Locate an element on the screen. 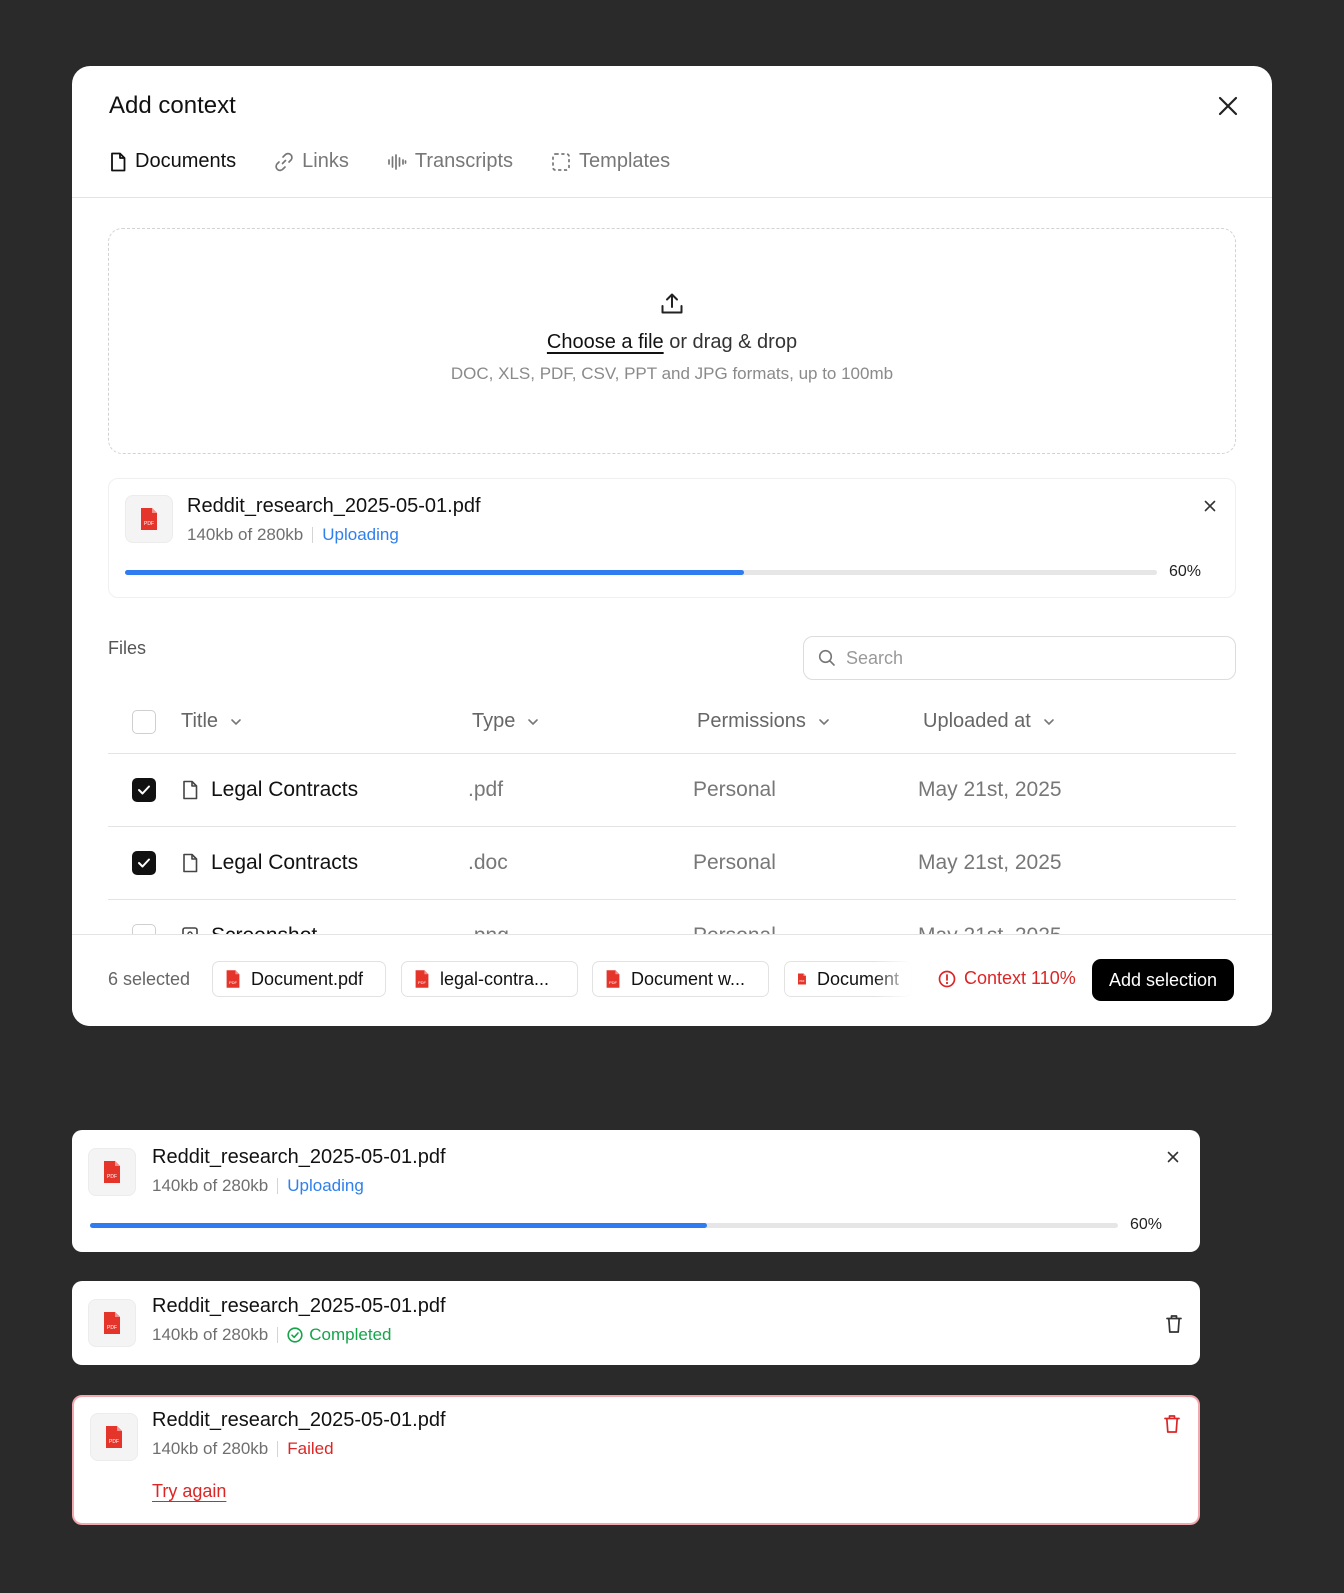 The width and height of the screenshot is (1344, 1593). add-selection-button: Add selection is located at coordinates (1163, 980).